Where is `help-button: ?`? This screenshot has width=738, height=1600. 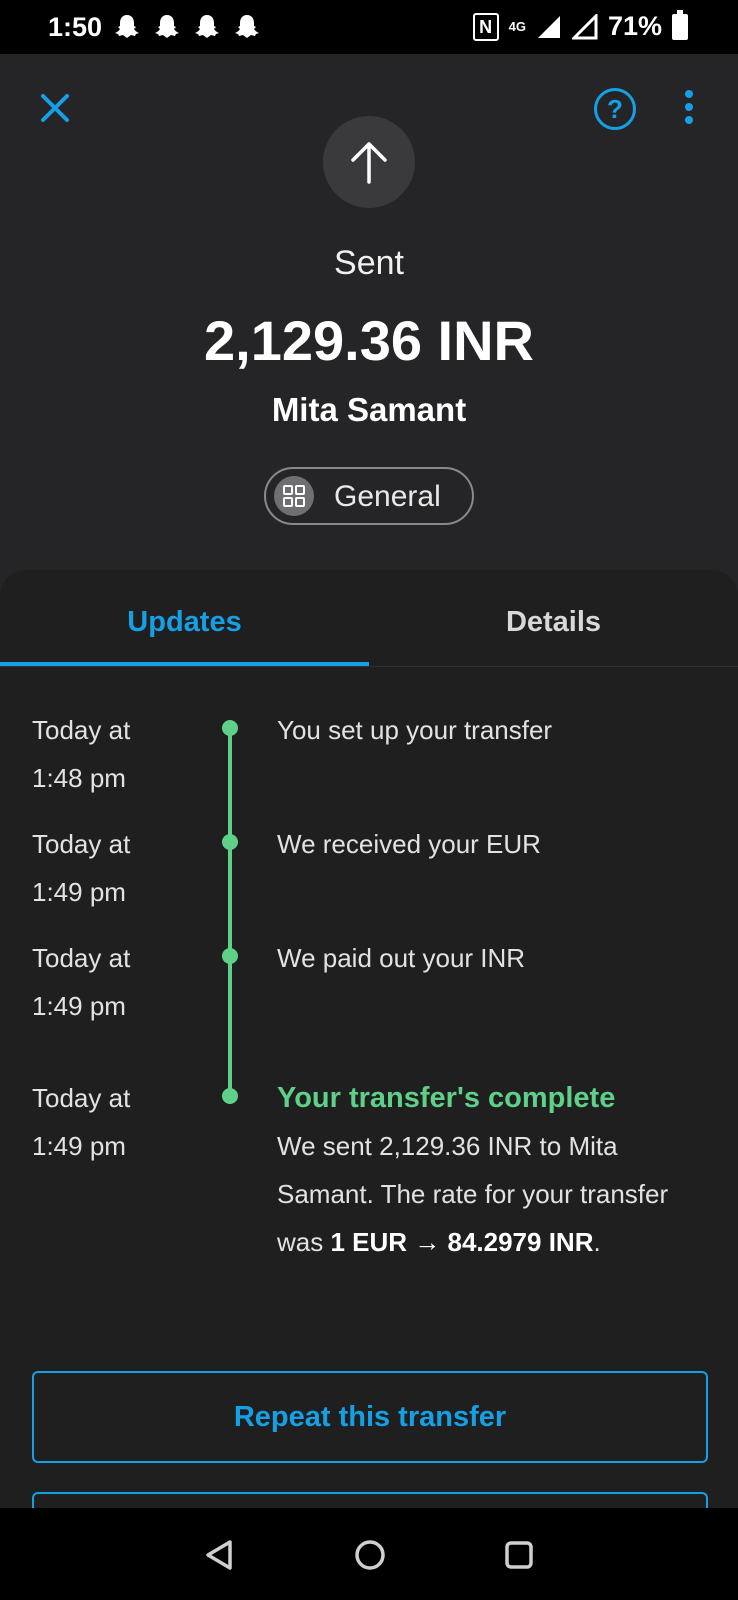 help-button: ? is located at coordinates (615, 109).